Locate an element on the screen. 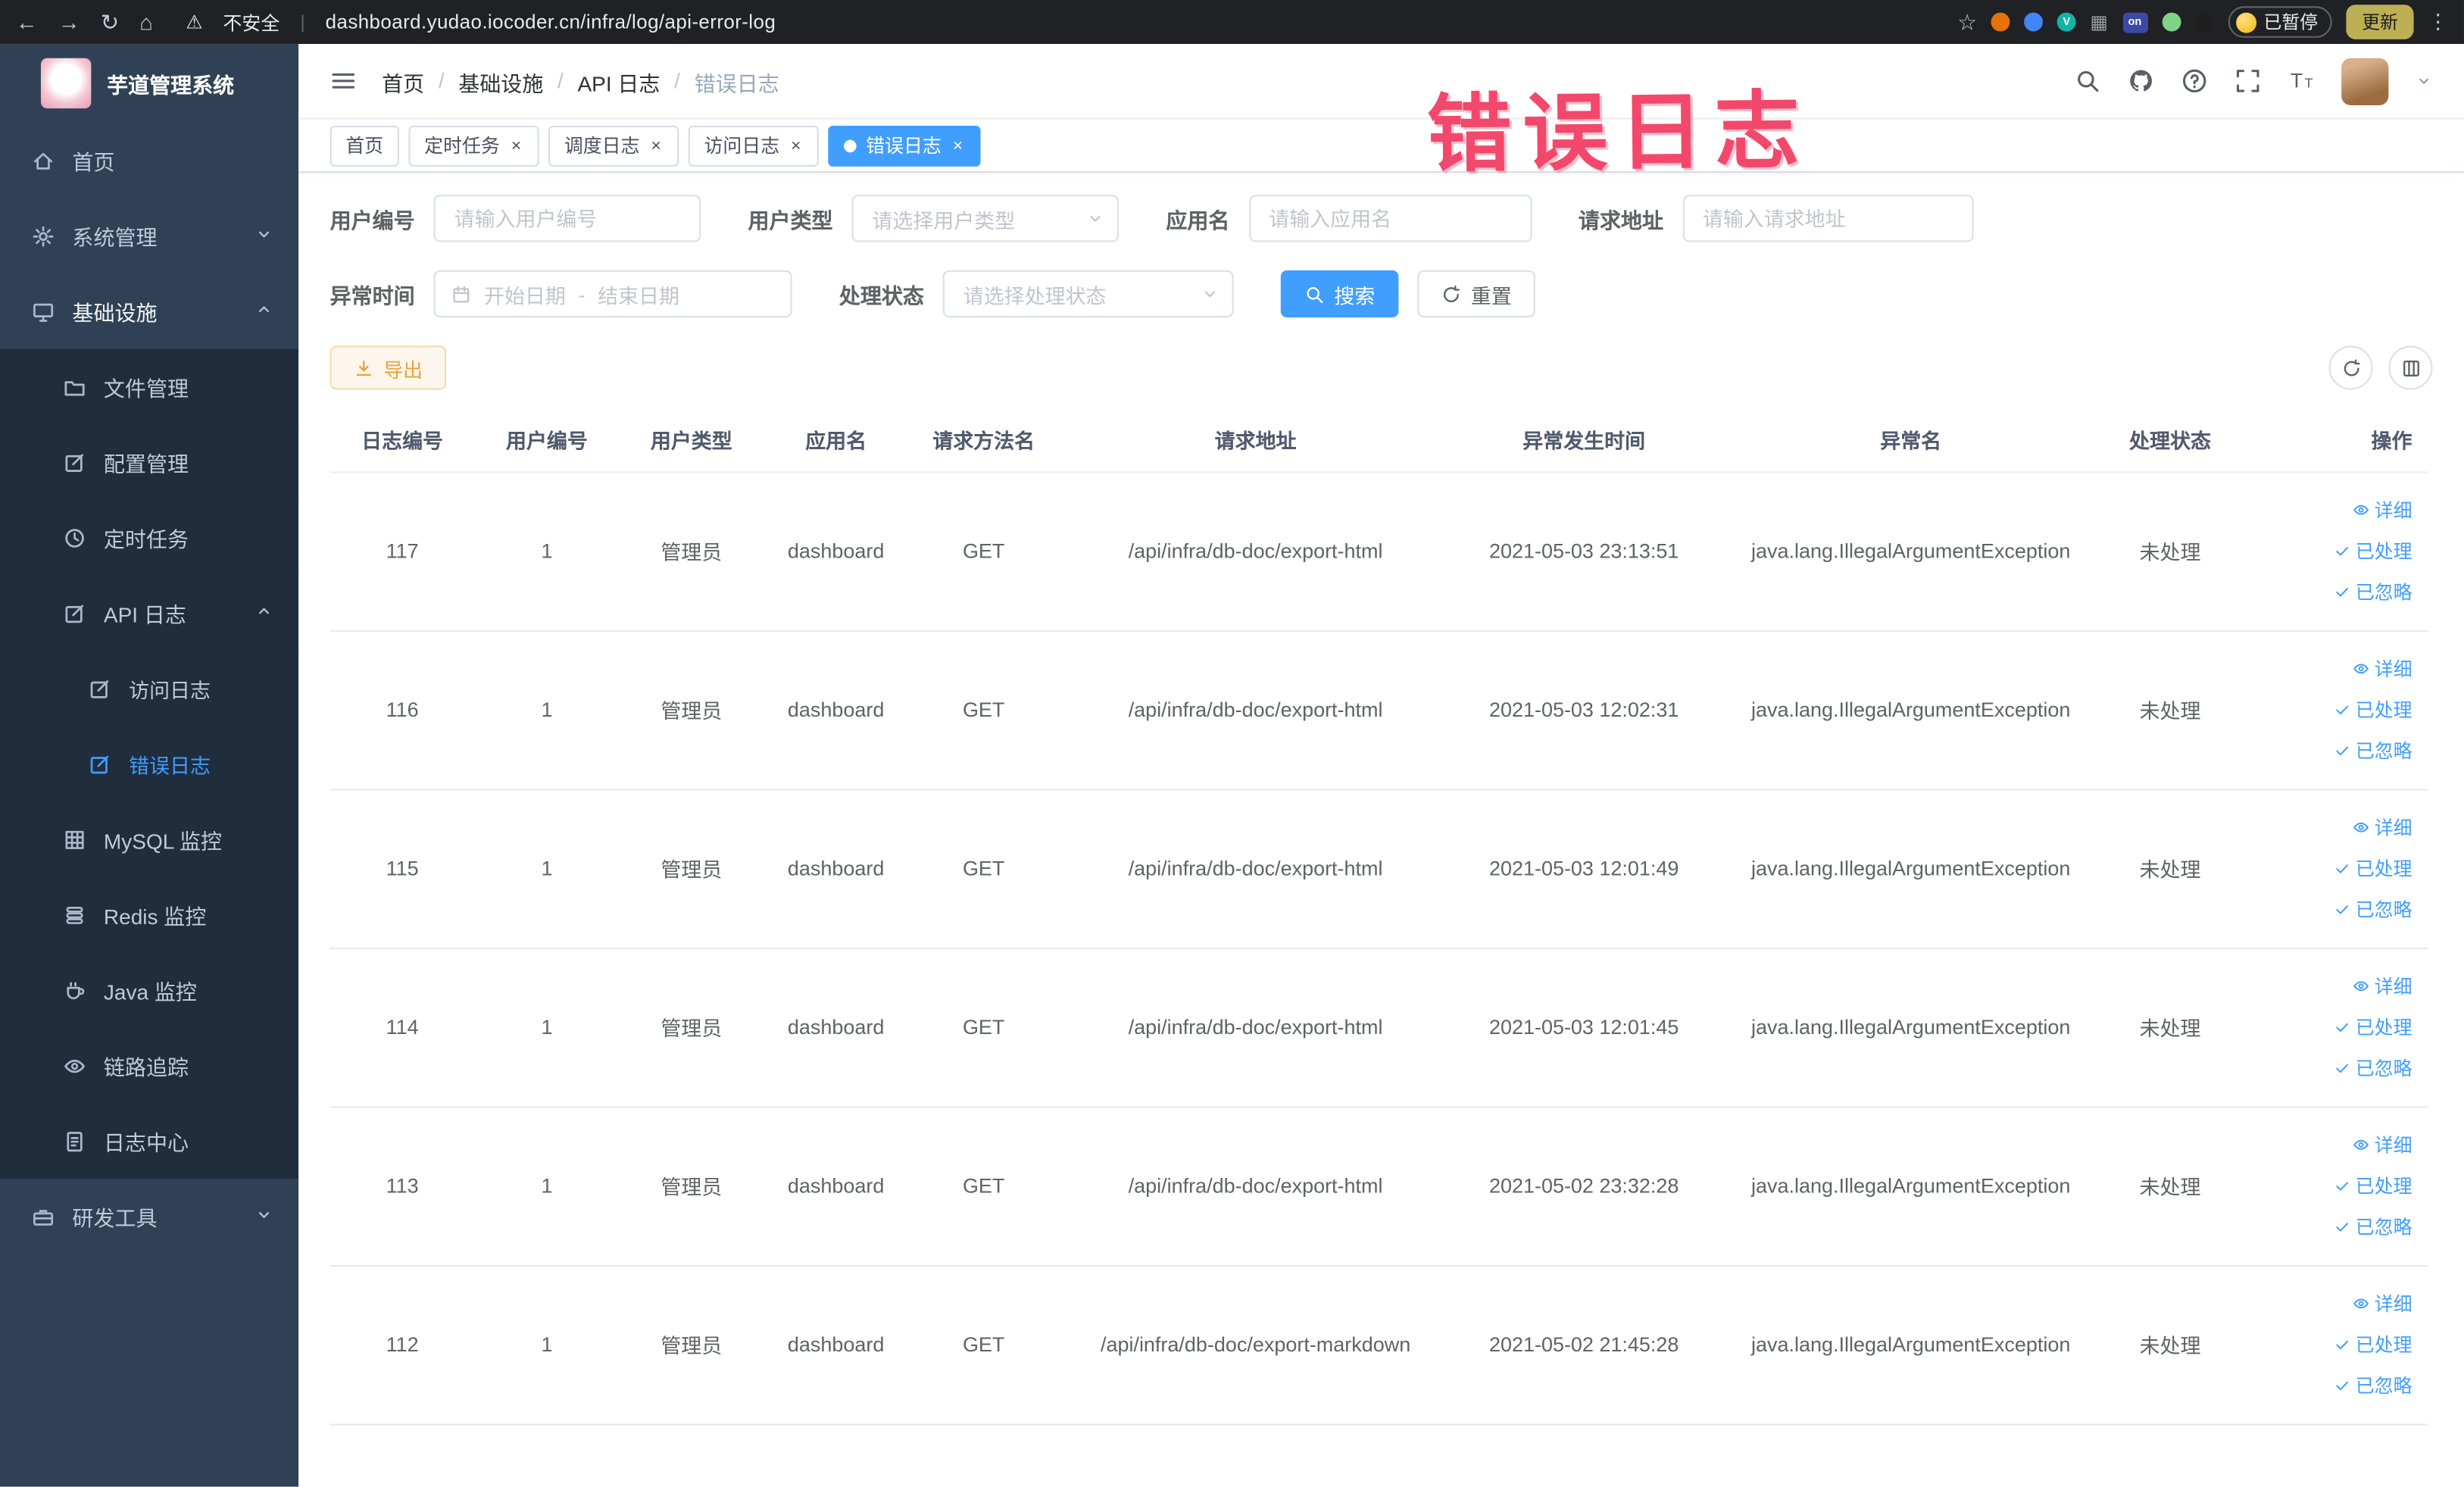 The image size is (2464, 1487). sidebar-item-9: MySQL 监控 is located at coordinates (149, 839).